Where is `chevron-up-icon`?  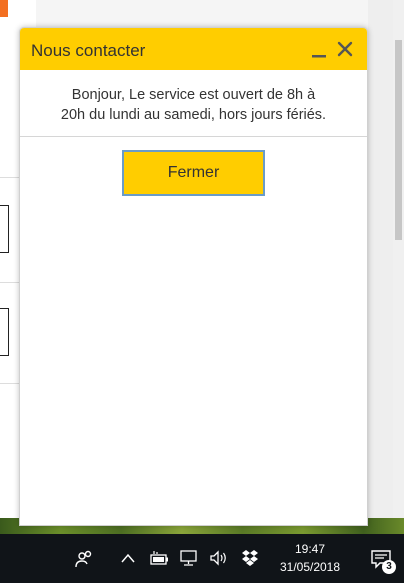
chevron-up-icon is located at coordinates (128, 558).